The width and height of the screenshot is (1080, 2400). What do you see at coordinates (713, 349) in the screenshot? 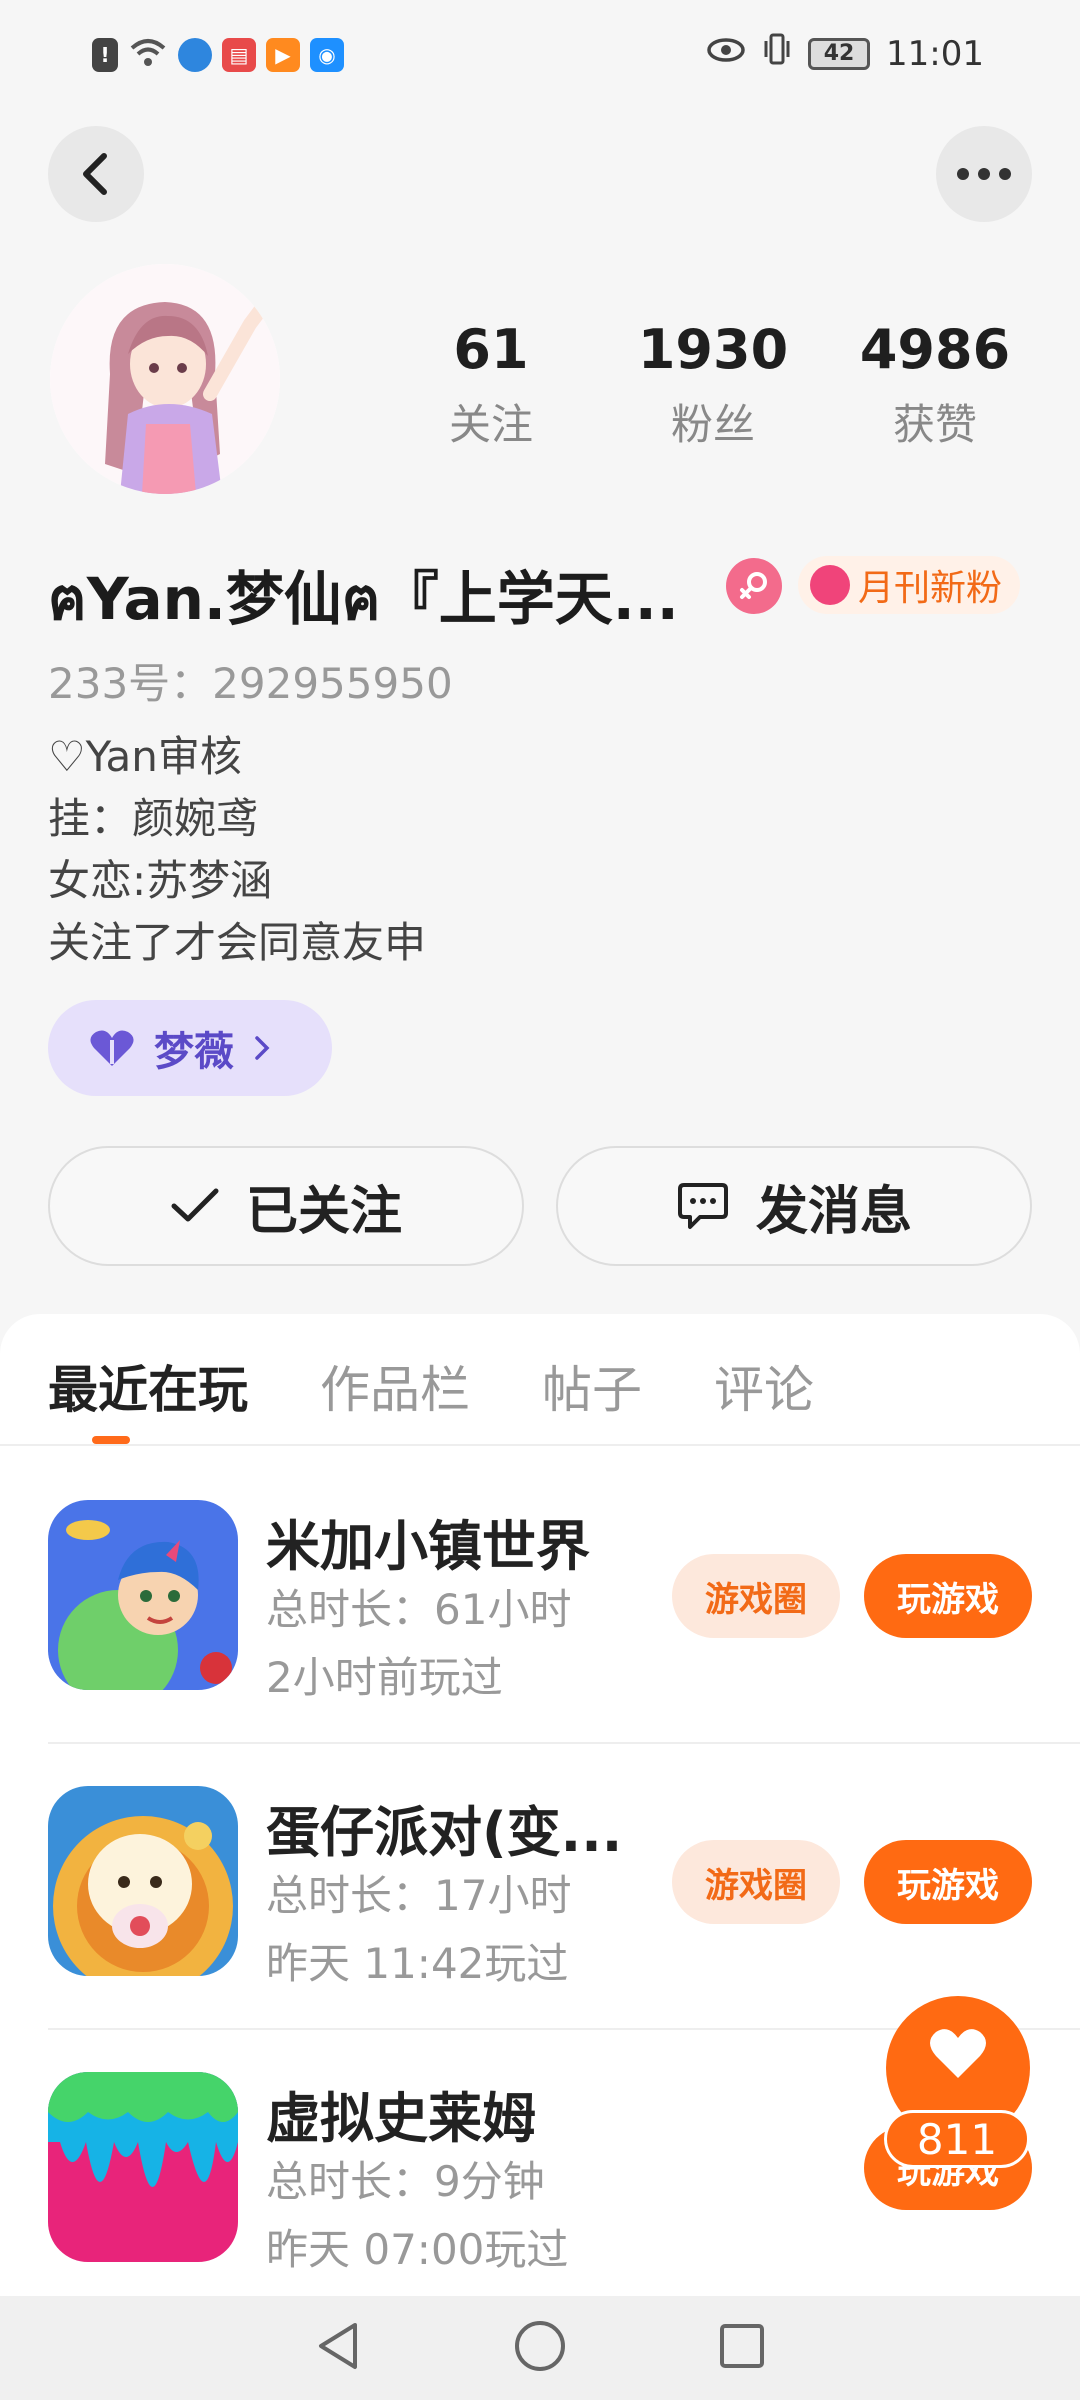
I see `followers-count: 1930` at bounding box center [713, 349].